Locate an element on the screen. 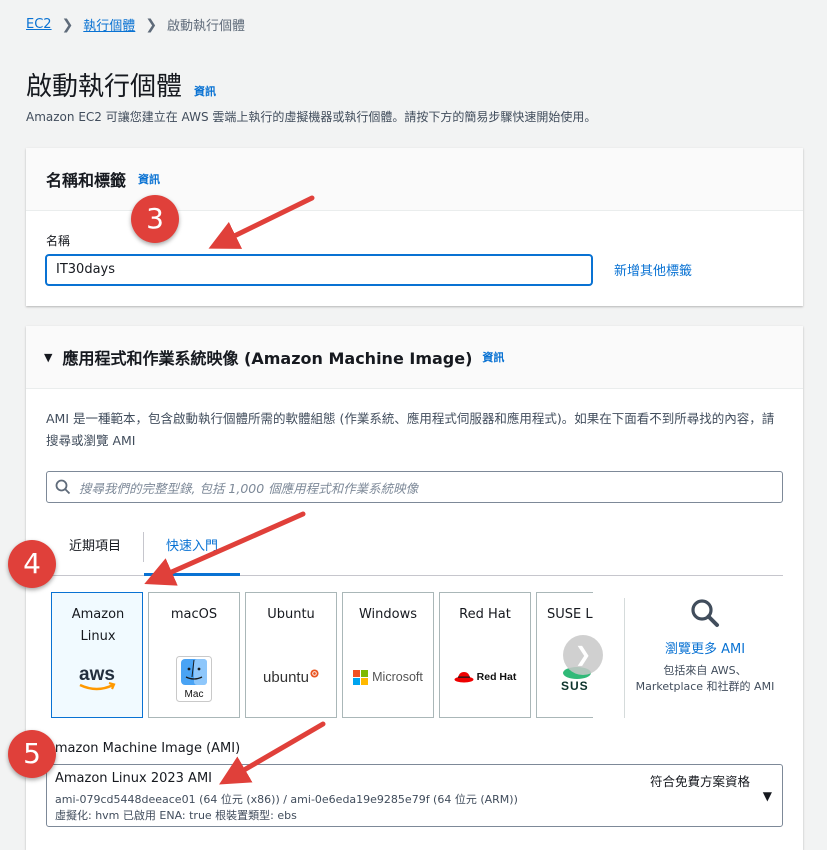  page-info-link: 資訊 is located at coordinates (205, 91).